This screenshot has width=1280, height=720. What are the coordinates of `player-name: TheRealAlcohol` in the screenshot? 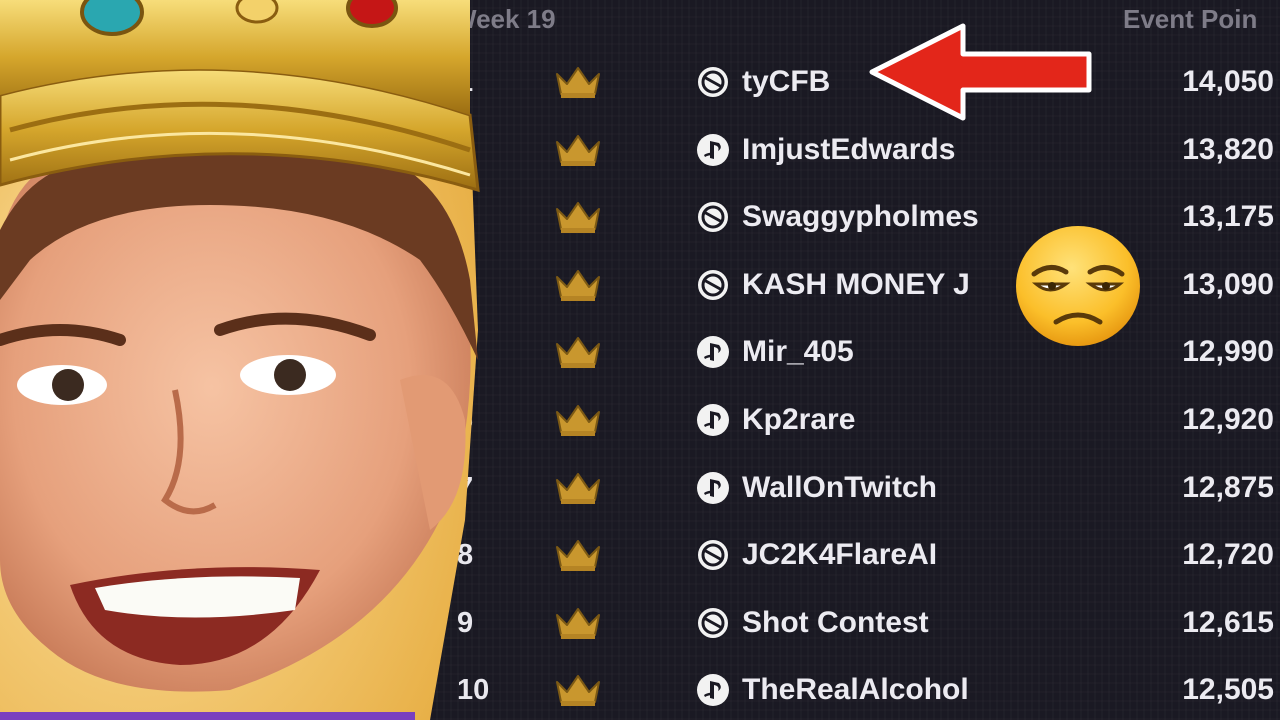 It's located at (855, 690).